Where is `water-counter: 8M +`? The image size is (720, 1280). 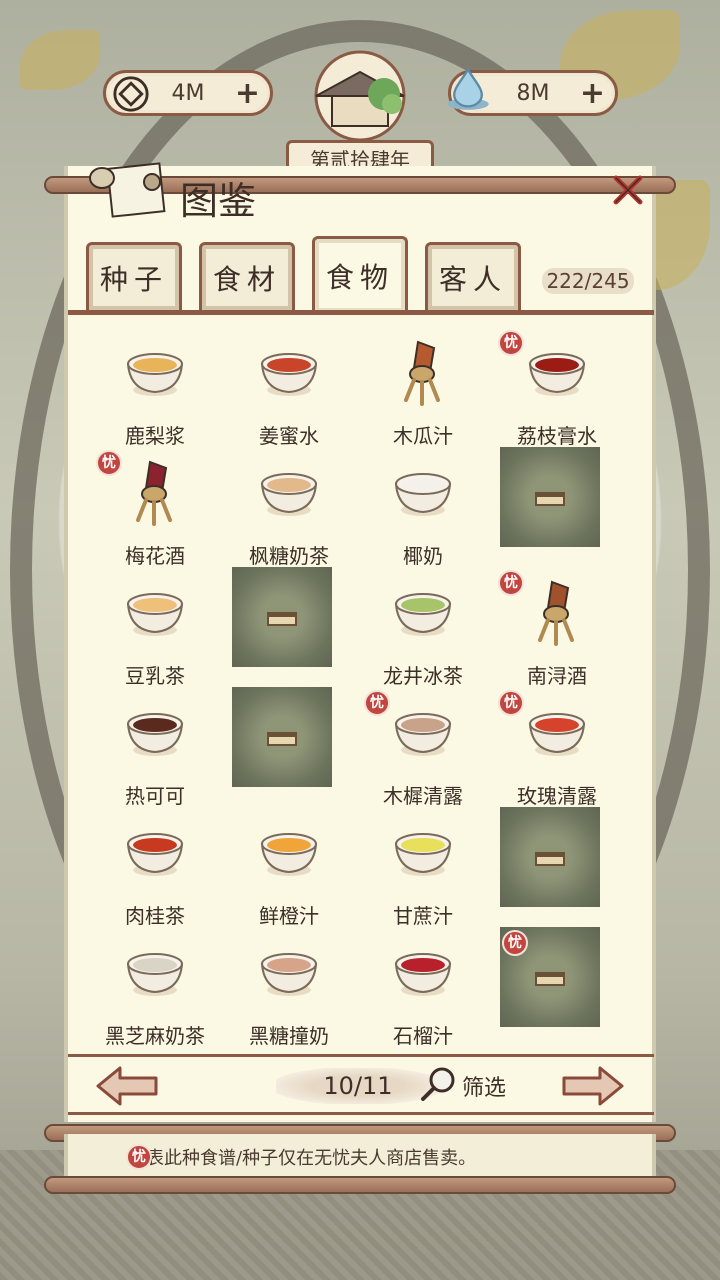
water-counter: 8M + is located at coordinates (532, 91).